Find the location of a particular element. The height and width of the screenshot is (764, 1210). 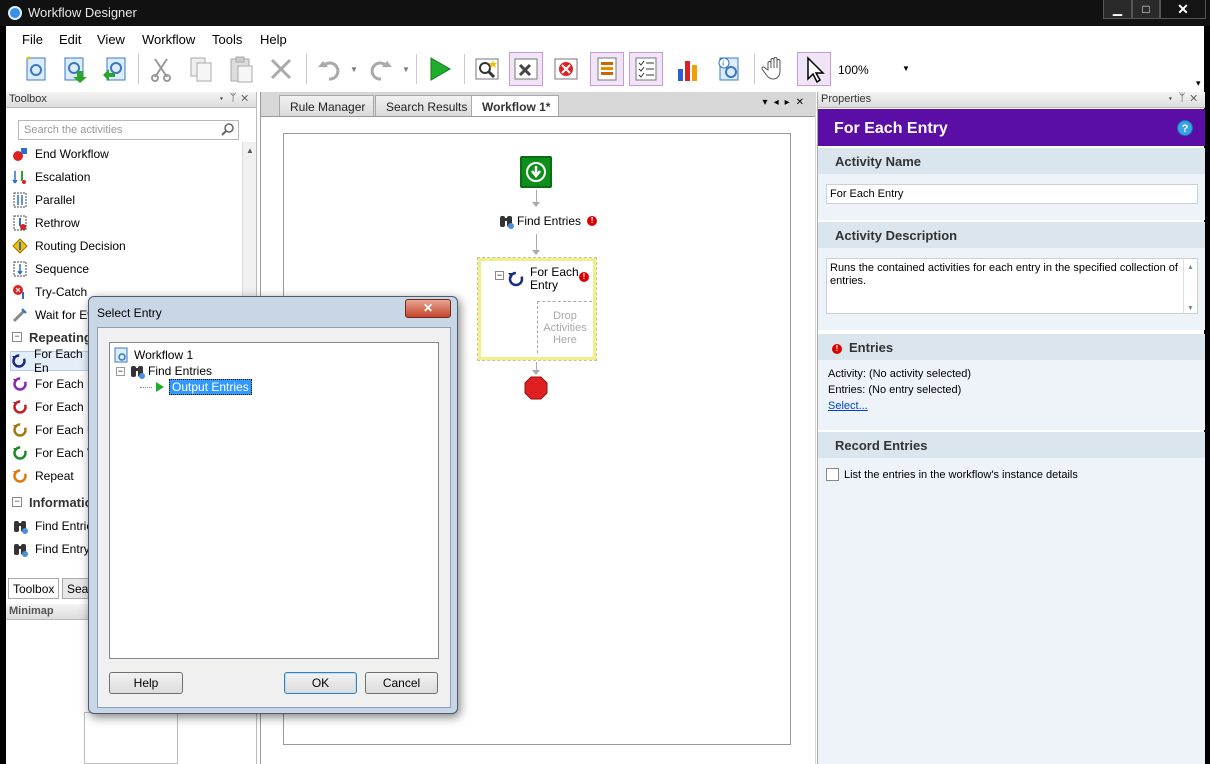

publish-workflow-icon is located at coordinates (115, 69).